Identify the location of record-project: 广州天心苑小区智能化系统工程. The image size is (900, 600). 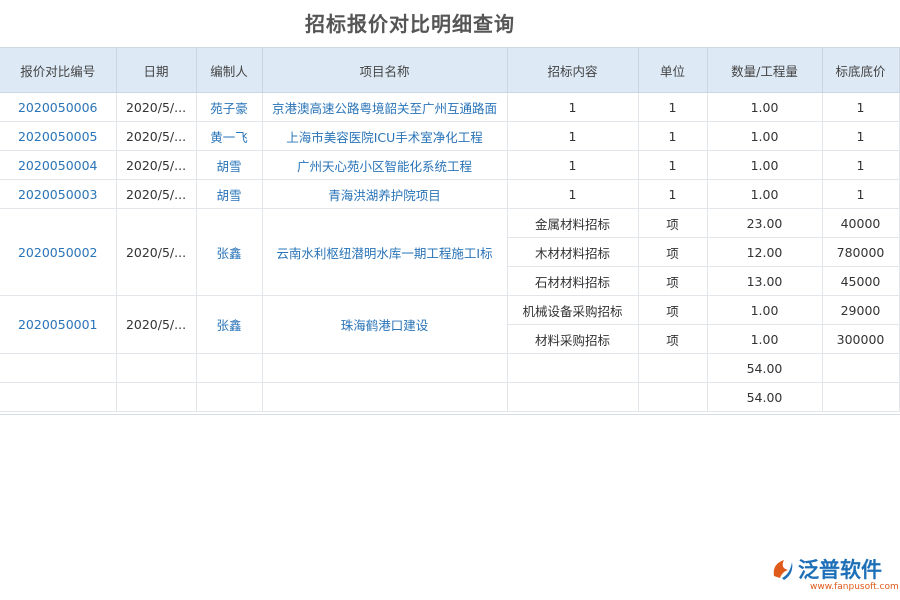
(384, 165).